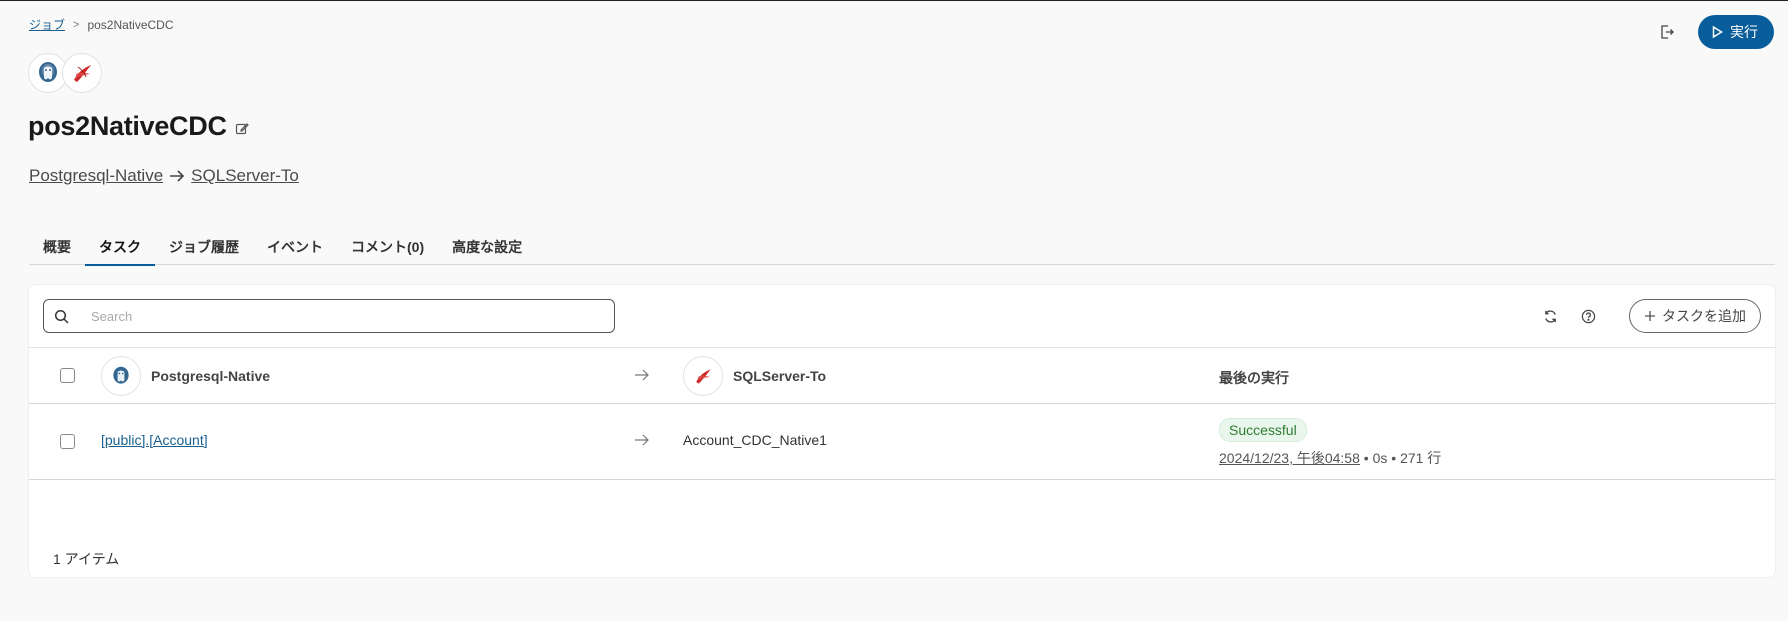 The height and width of the screenshot is (621, 1788). I want to click on last-run-timestamp-link: 2024/12/23, 午後04:58, so click(1289, 458).